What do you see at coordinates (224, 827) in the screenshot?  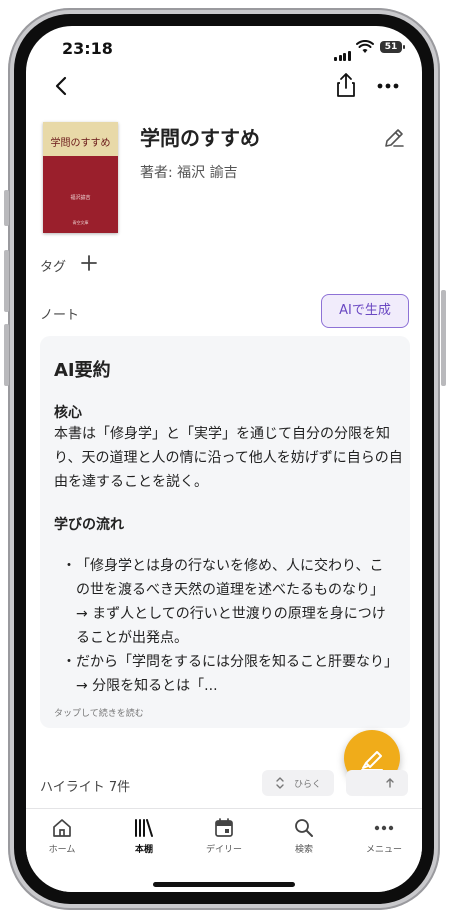 I see `calendar-icon` at bounding box center [224, 827].